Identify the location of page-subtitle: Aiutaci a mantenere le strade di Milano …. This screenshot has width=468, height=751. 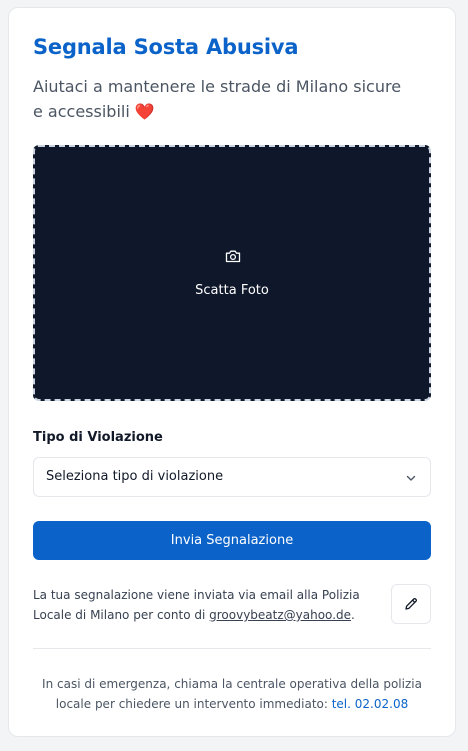
(223, 99).